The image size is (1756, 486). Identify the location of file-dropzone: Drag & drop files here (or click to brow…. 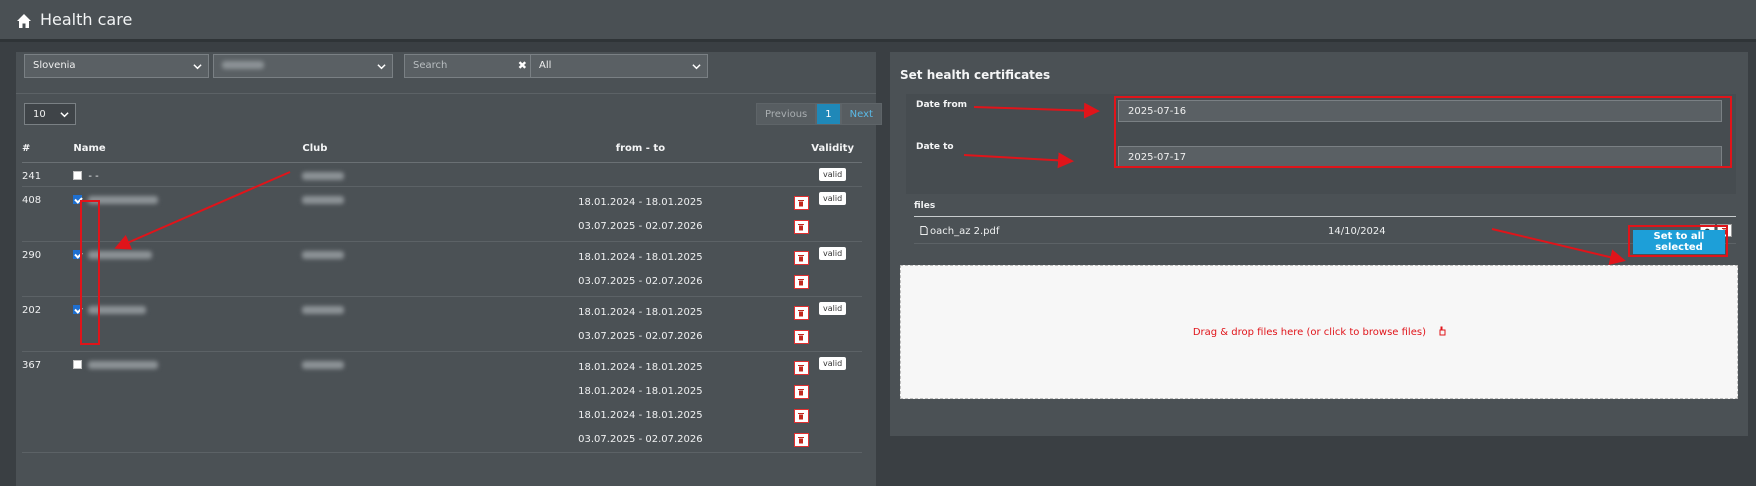
(1319, 332).